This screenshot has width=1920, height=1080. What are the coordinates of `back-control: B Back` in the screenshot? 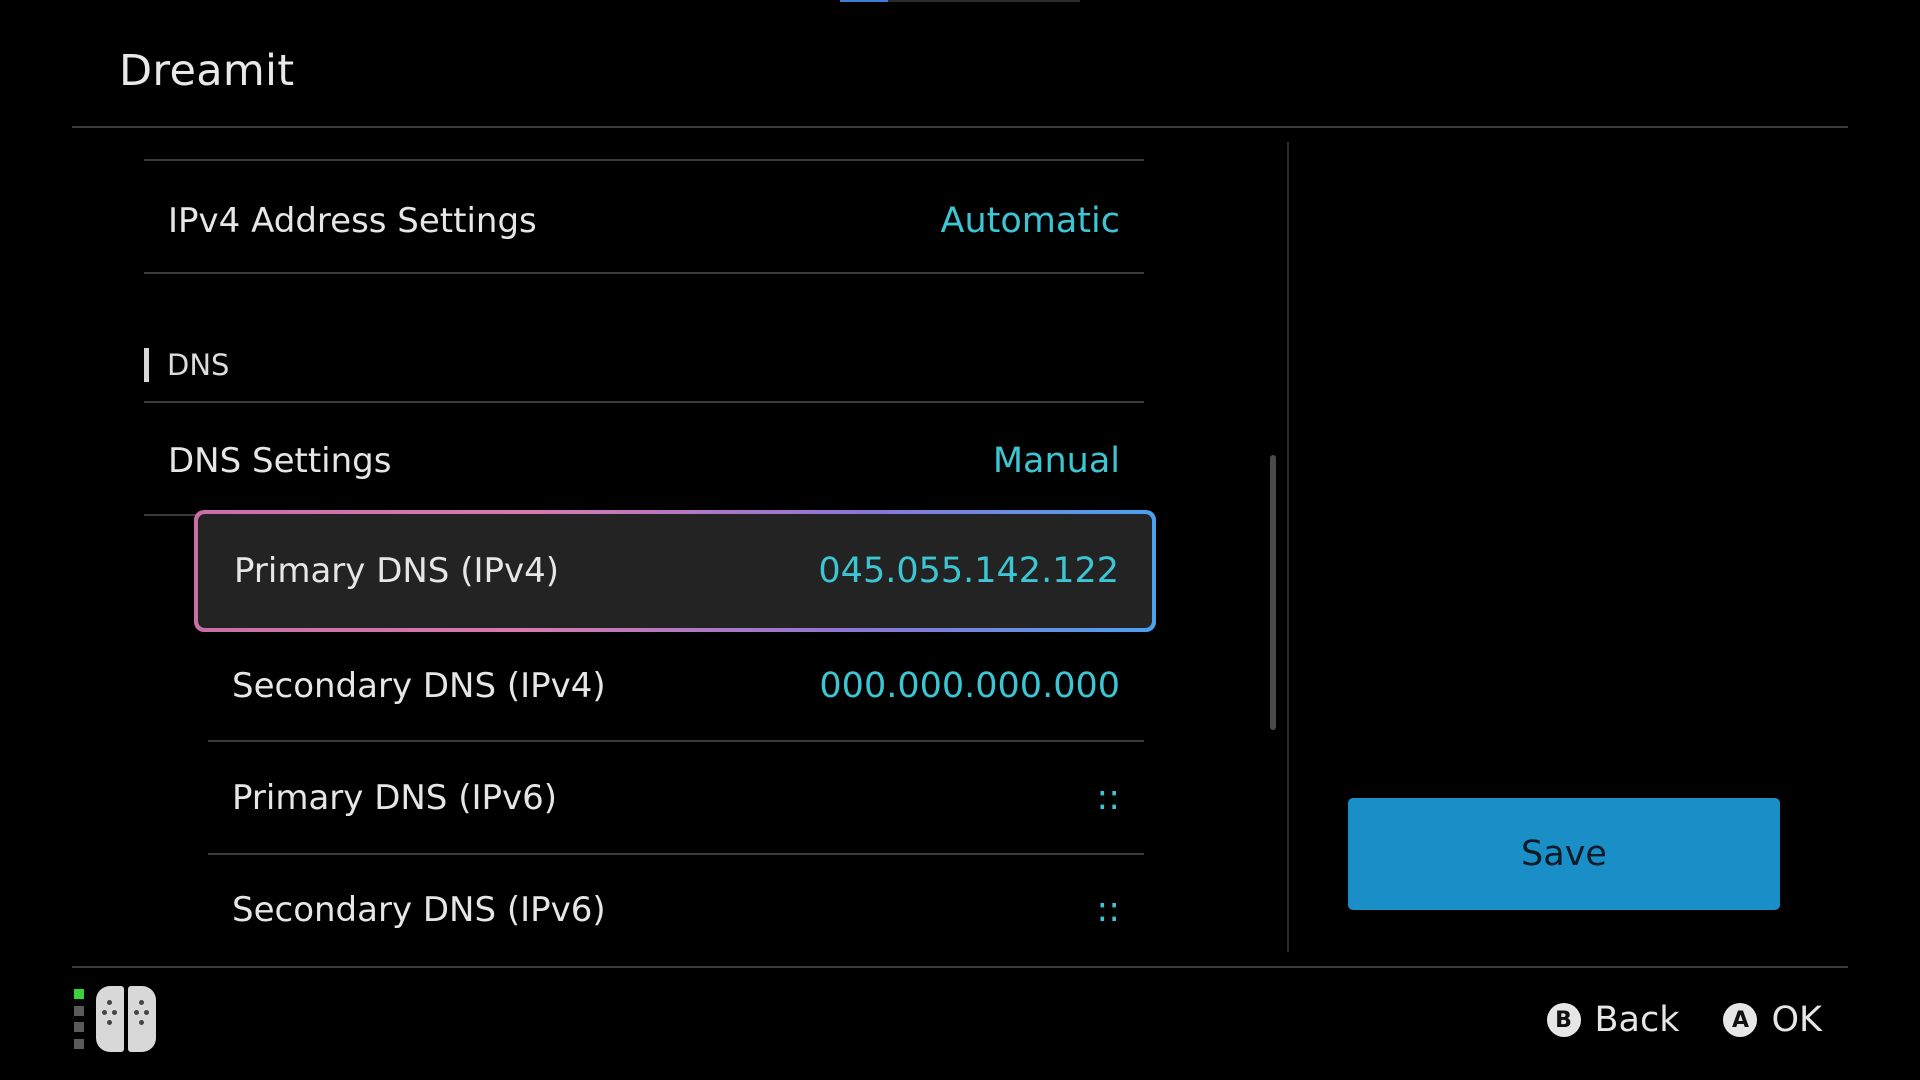 It's located at (1613, 1020).